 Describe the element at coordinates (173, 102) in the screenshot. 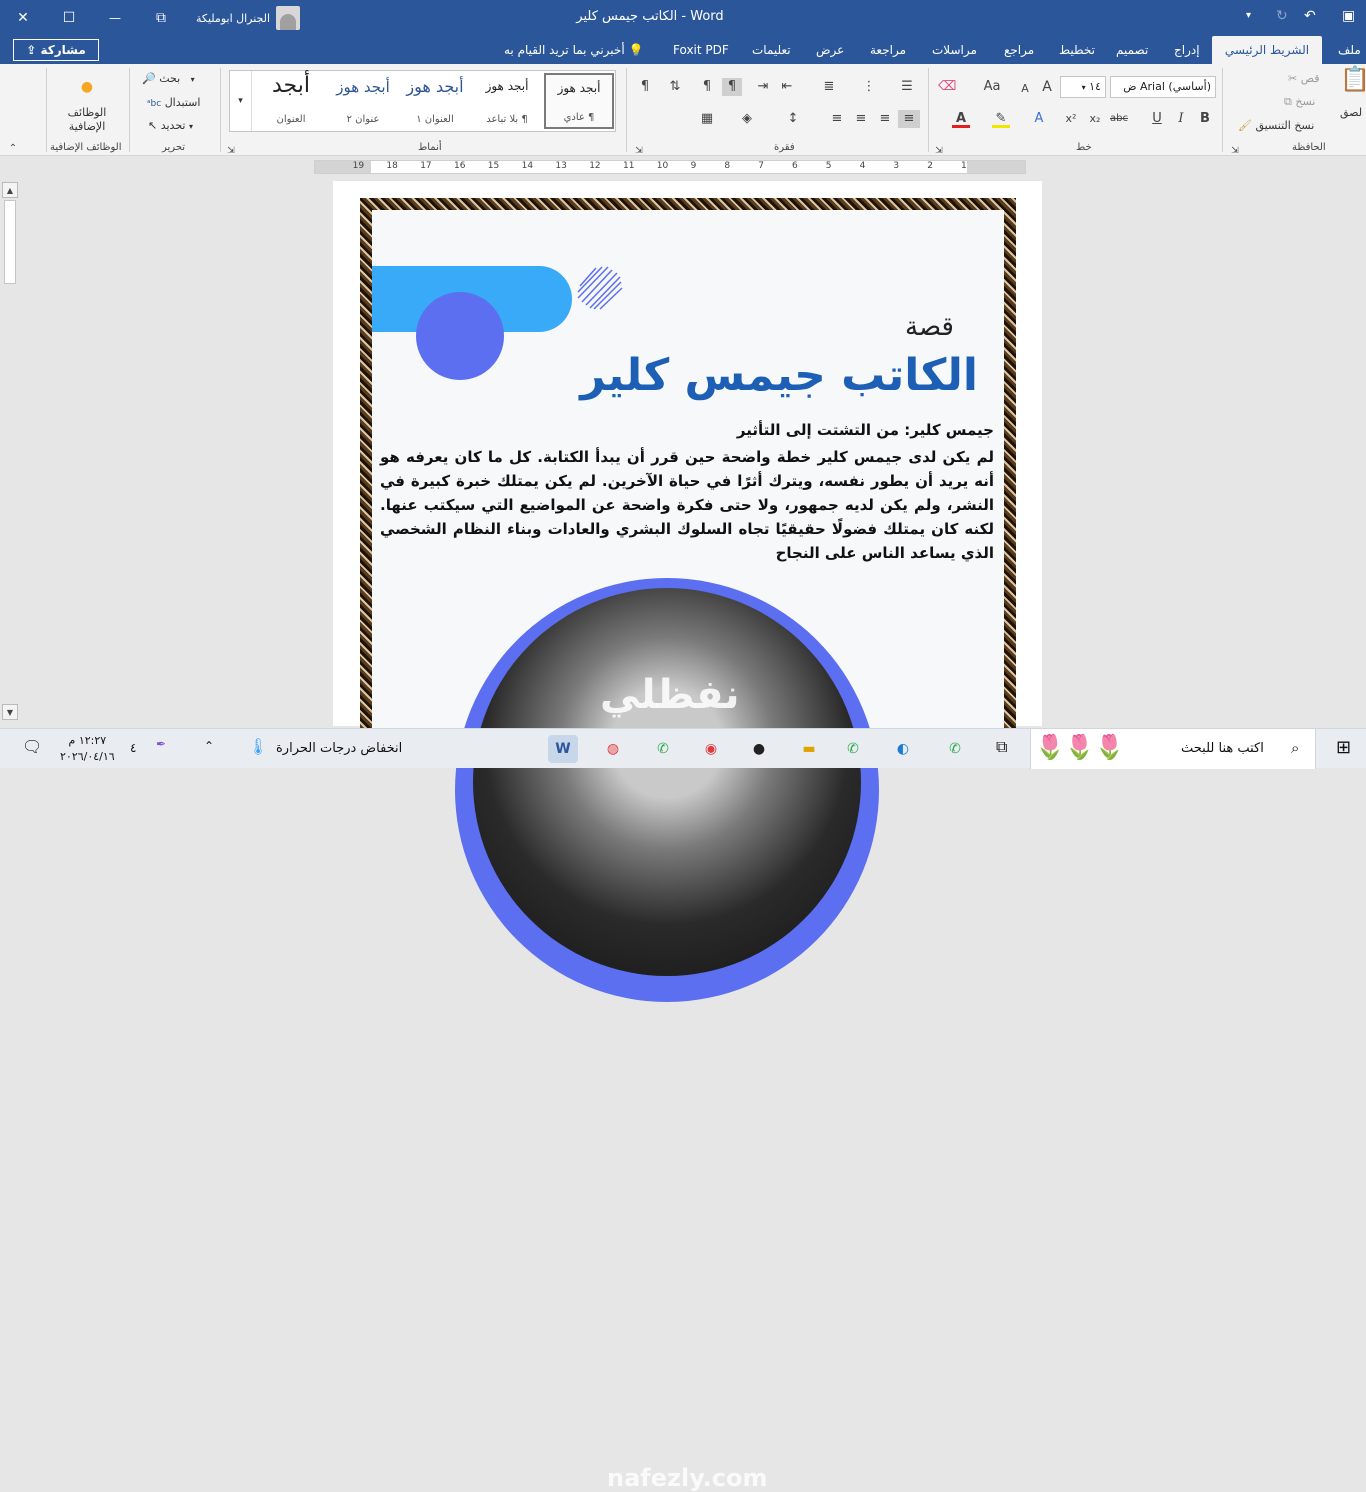

I see `replace-button: استبدال ᵃbc` at that location.